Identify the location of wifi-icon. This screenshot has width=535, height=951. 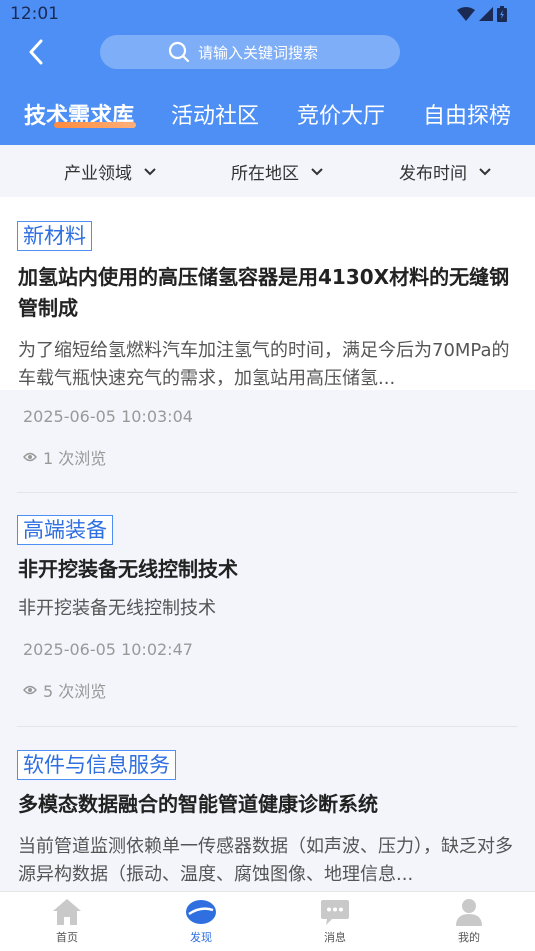
(466, 14).